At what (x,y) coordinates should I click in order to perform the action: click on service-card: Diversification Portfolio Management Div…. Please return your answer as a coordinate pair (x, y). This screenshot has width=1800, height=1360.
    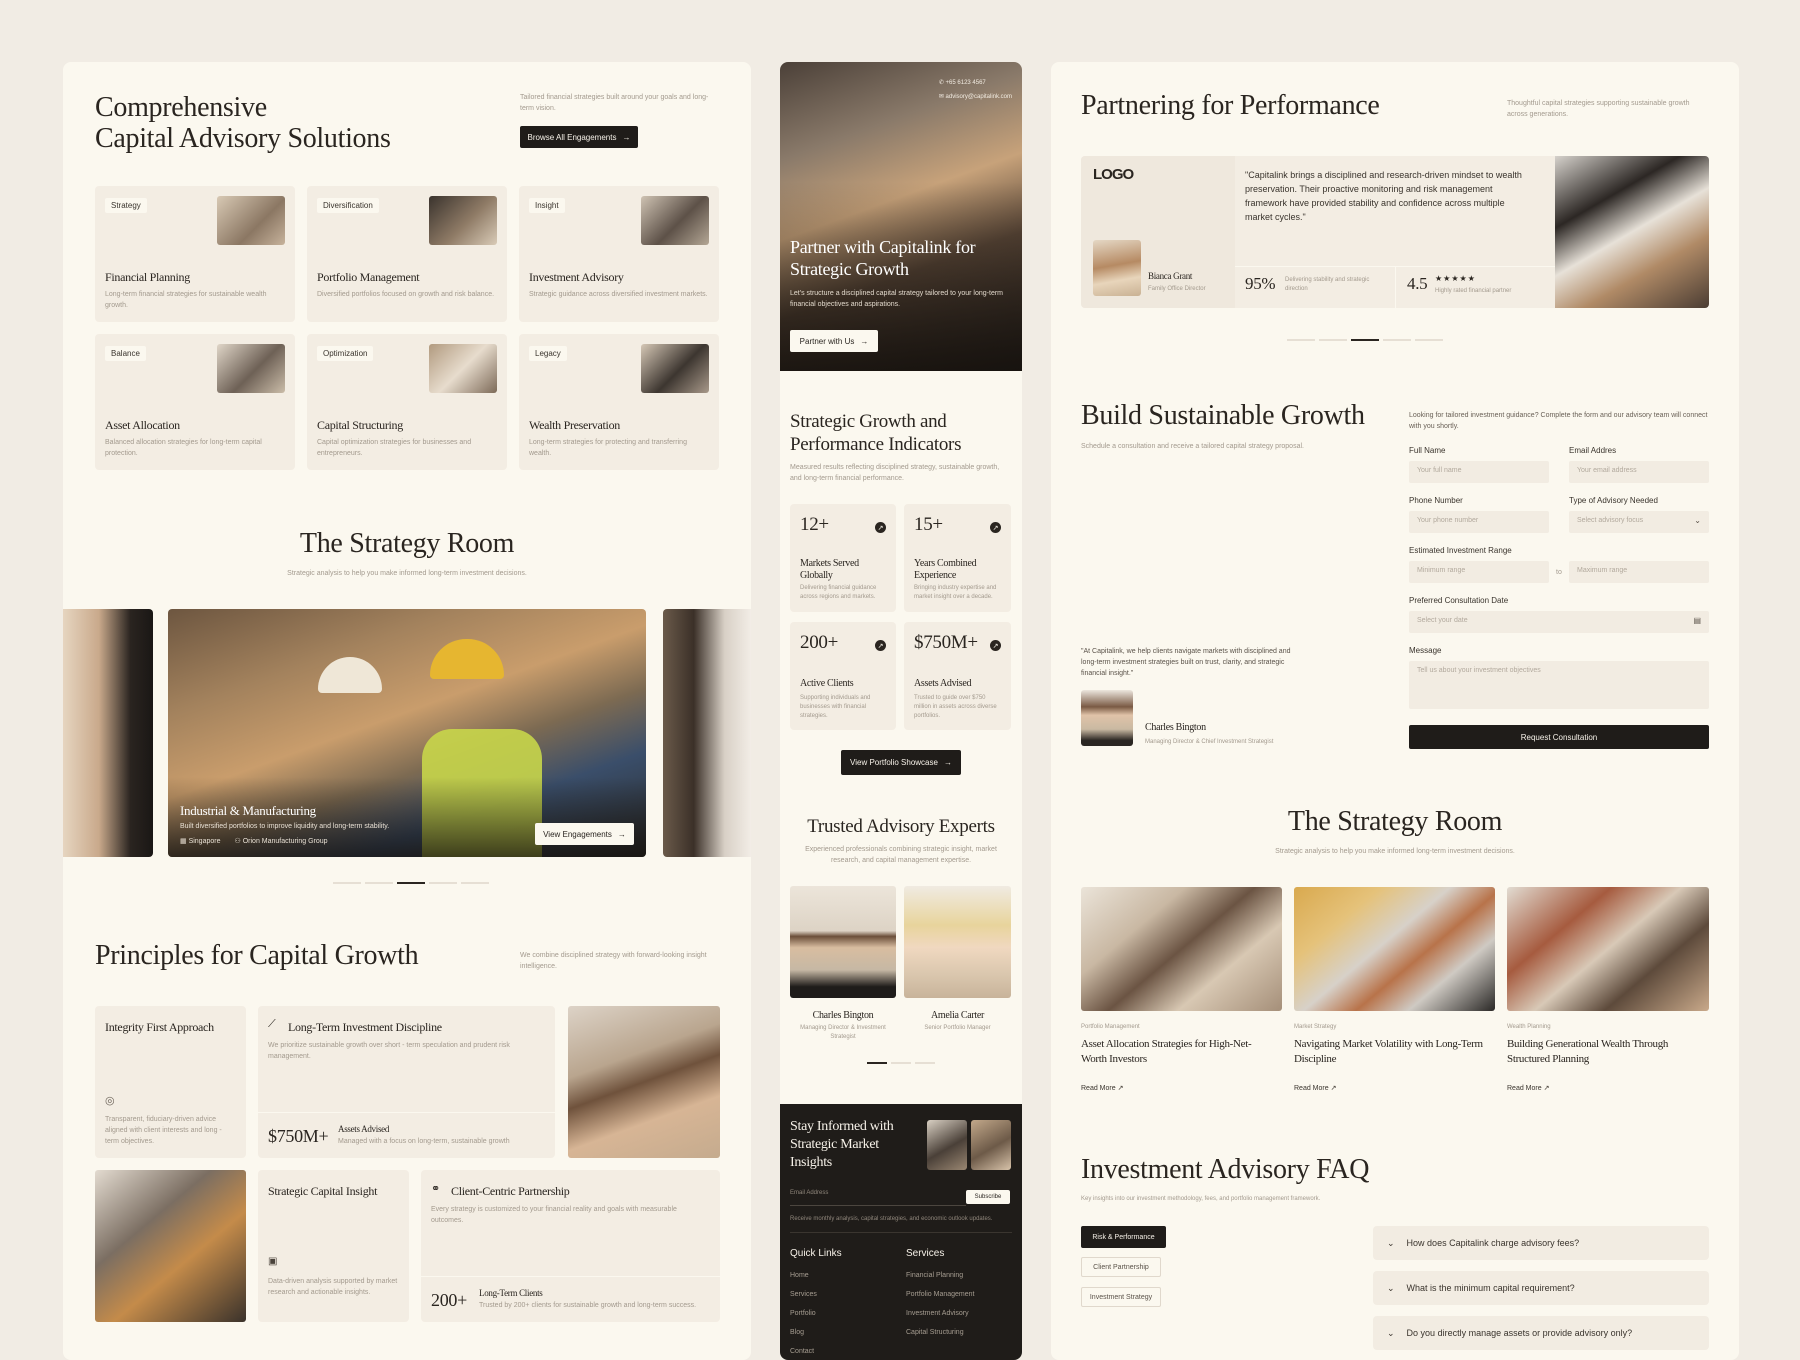
    Looking at the image, I should click on (407, 254).